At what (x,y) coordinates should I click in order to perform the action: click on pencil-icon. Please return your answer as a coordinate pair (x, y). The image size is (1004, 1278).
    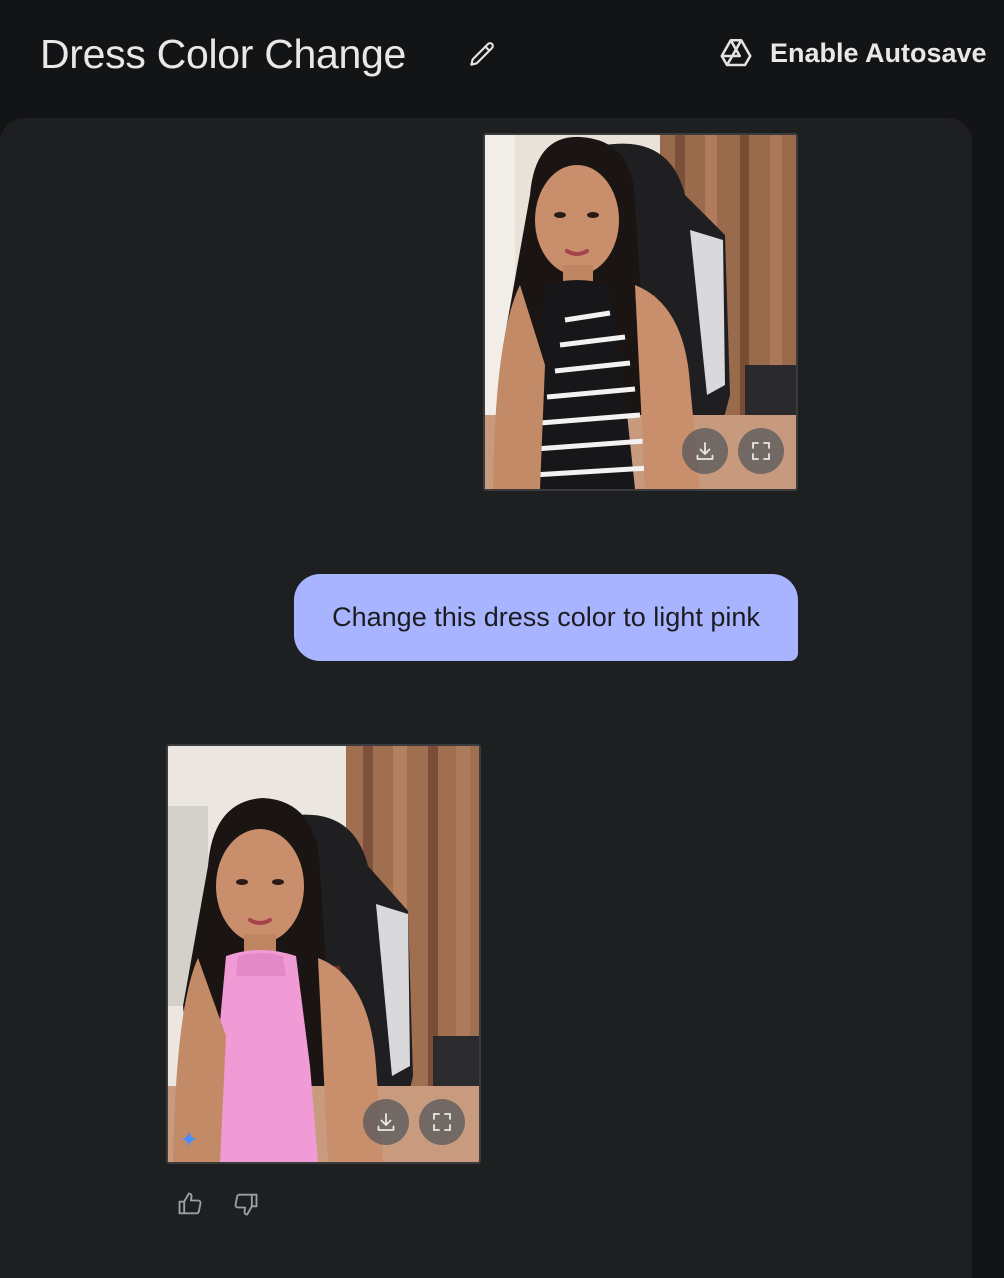
    Looking at the image, I should click on (482, 54).